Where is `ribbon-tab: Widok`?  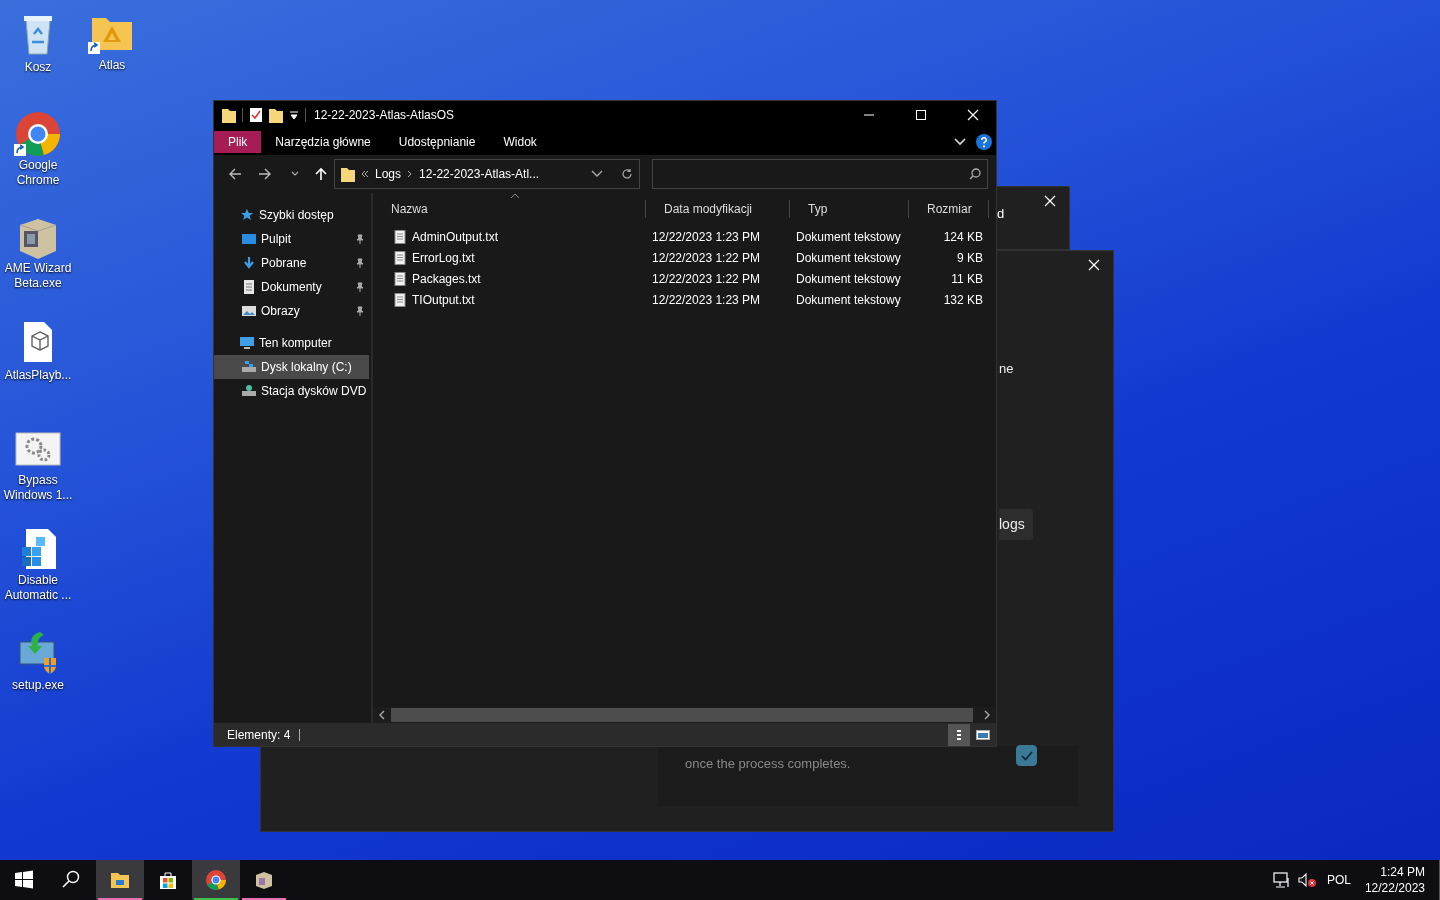 ribbon-tab: Widok is located at coordinates (520, 142).